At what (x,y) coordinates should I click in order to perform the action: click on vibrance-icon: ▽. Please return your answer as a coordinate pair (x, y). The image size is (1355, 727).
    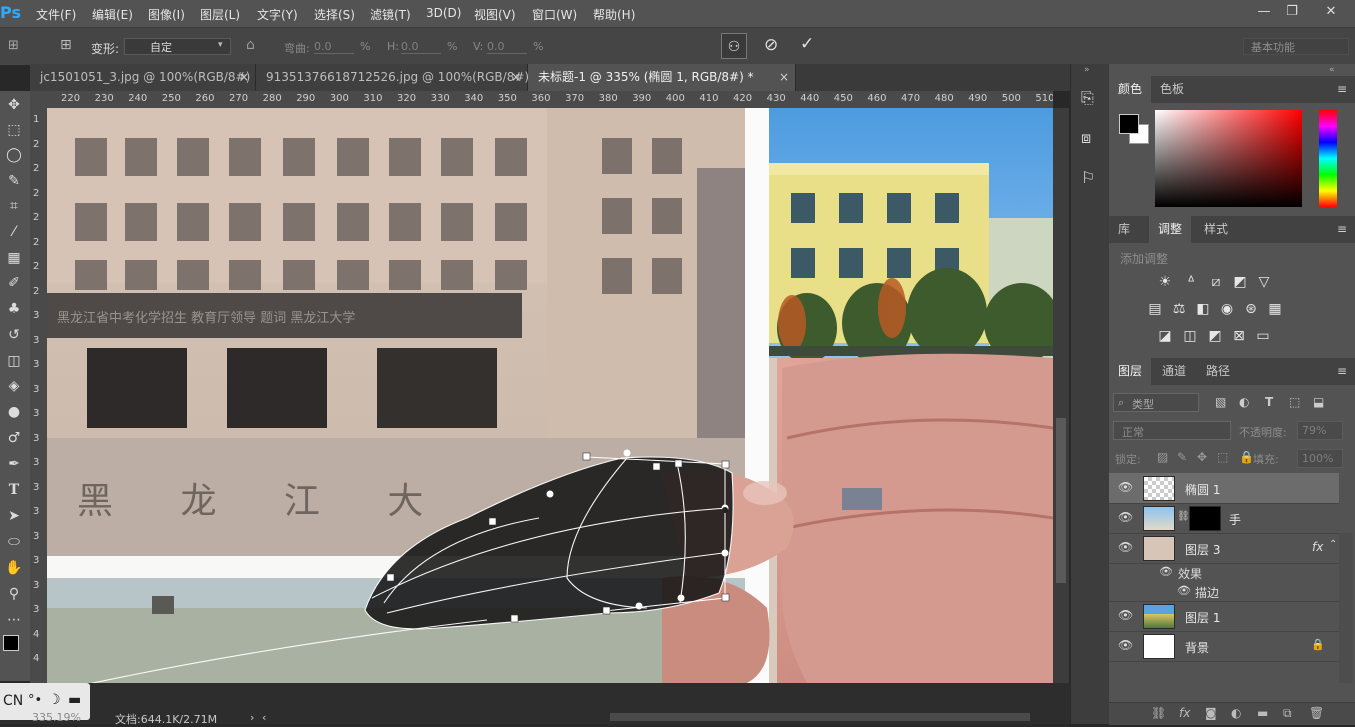
    Looking at the image, I should click on (1264, 282).